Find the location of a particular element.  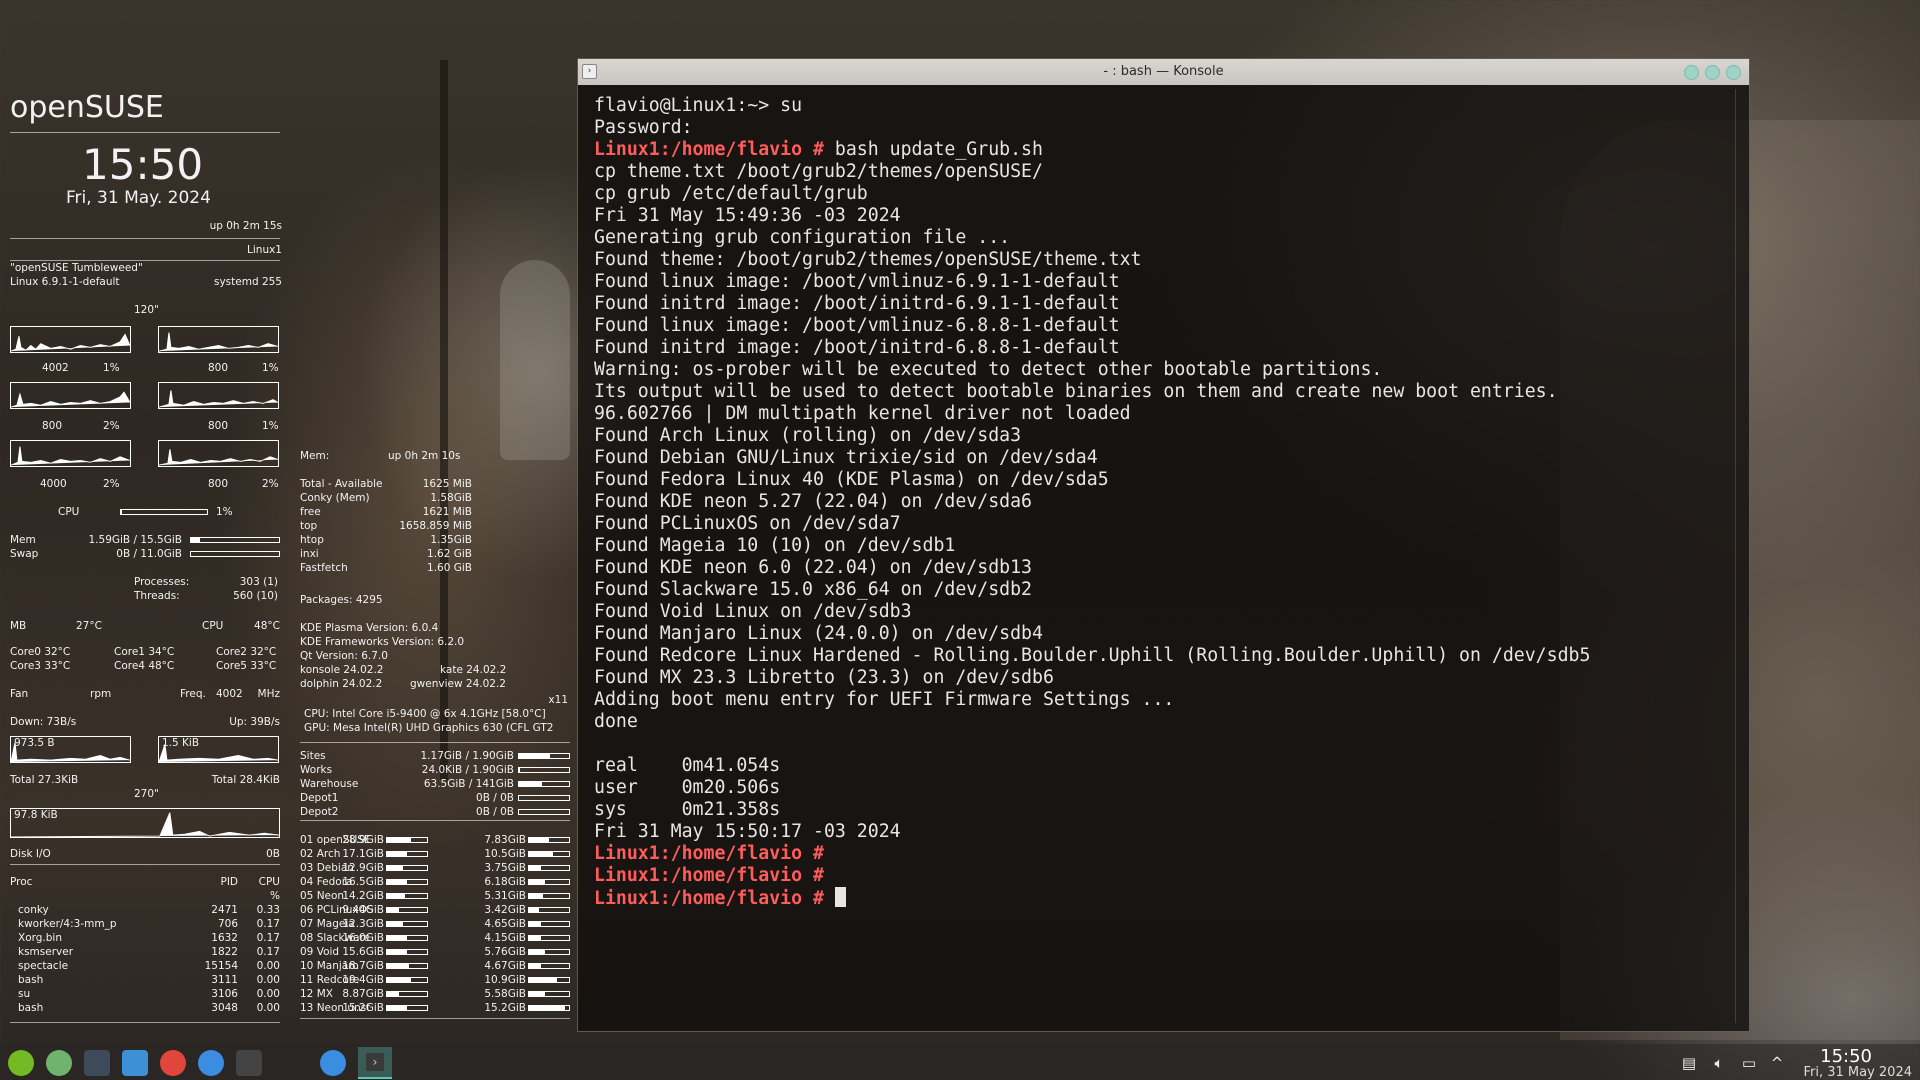

partition-used: 18.7GiB is located at coordinates (363, 966).